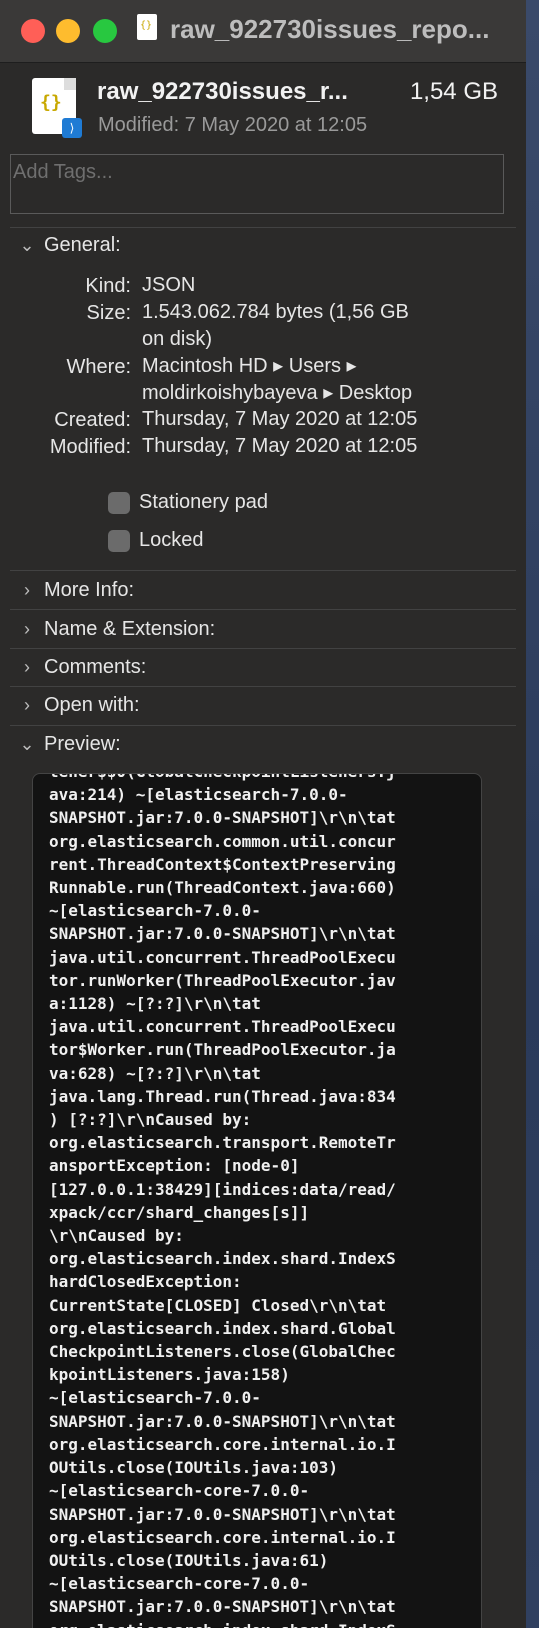 The image size is (539, 1628). Describe the element at coordinates (222, 1189) in the screenshot. I see `preview-line: [127.0.0.1:38429][indices:data/read/` at that location.